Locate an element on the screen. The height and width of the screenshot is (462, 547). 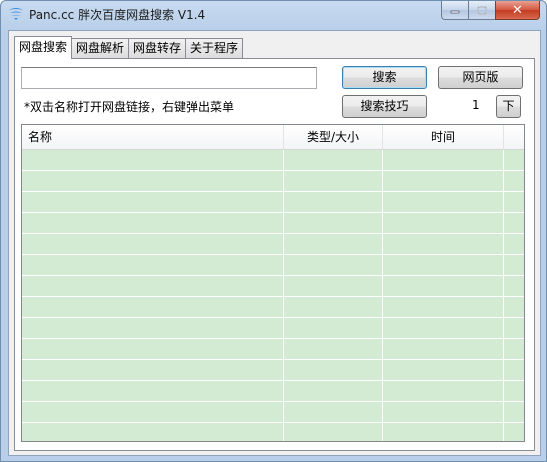
window-title: Panc.cc 胖次百度网盘搜索 V1.4 is located at coordinates (117, 15).